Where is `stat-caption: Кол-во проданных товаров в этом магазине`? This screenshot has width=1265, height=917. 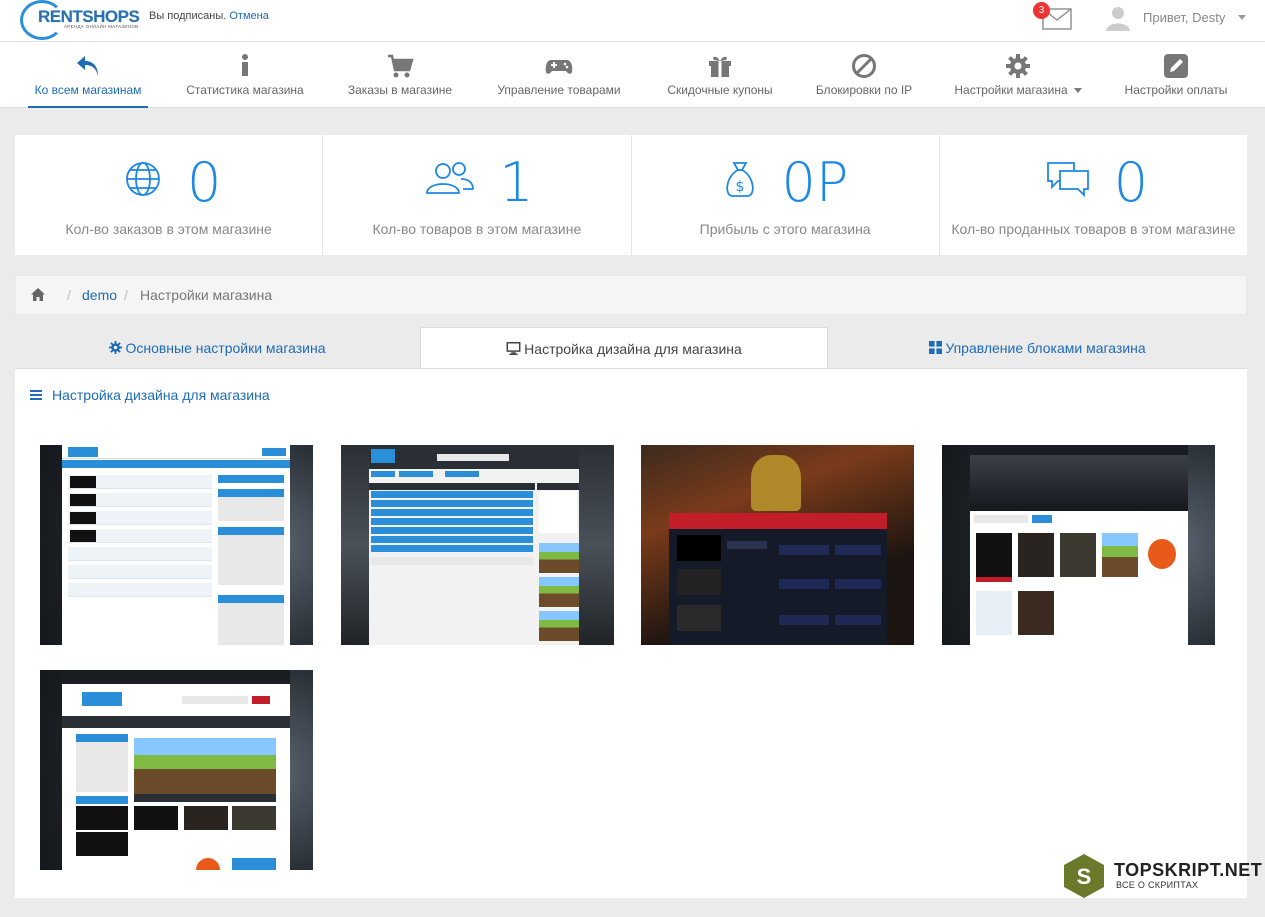
stat-caption: Кол-во проданных товаров в этом магазине is located at coordinates (1093, 229).